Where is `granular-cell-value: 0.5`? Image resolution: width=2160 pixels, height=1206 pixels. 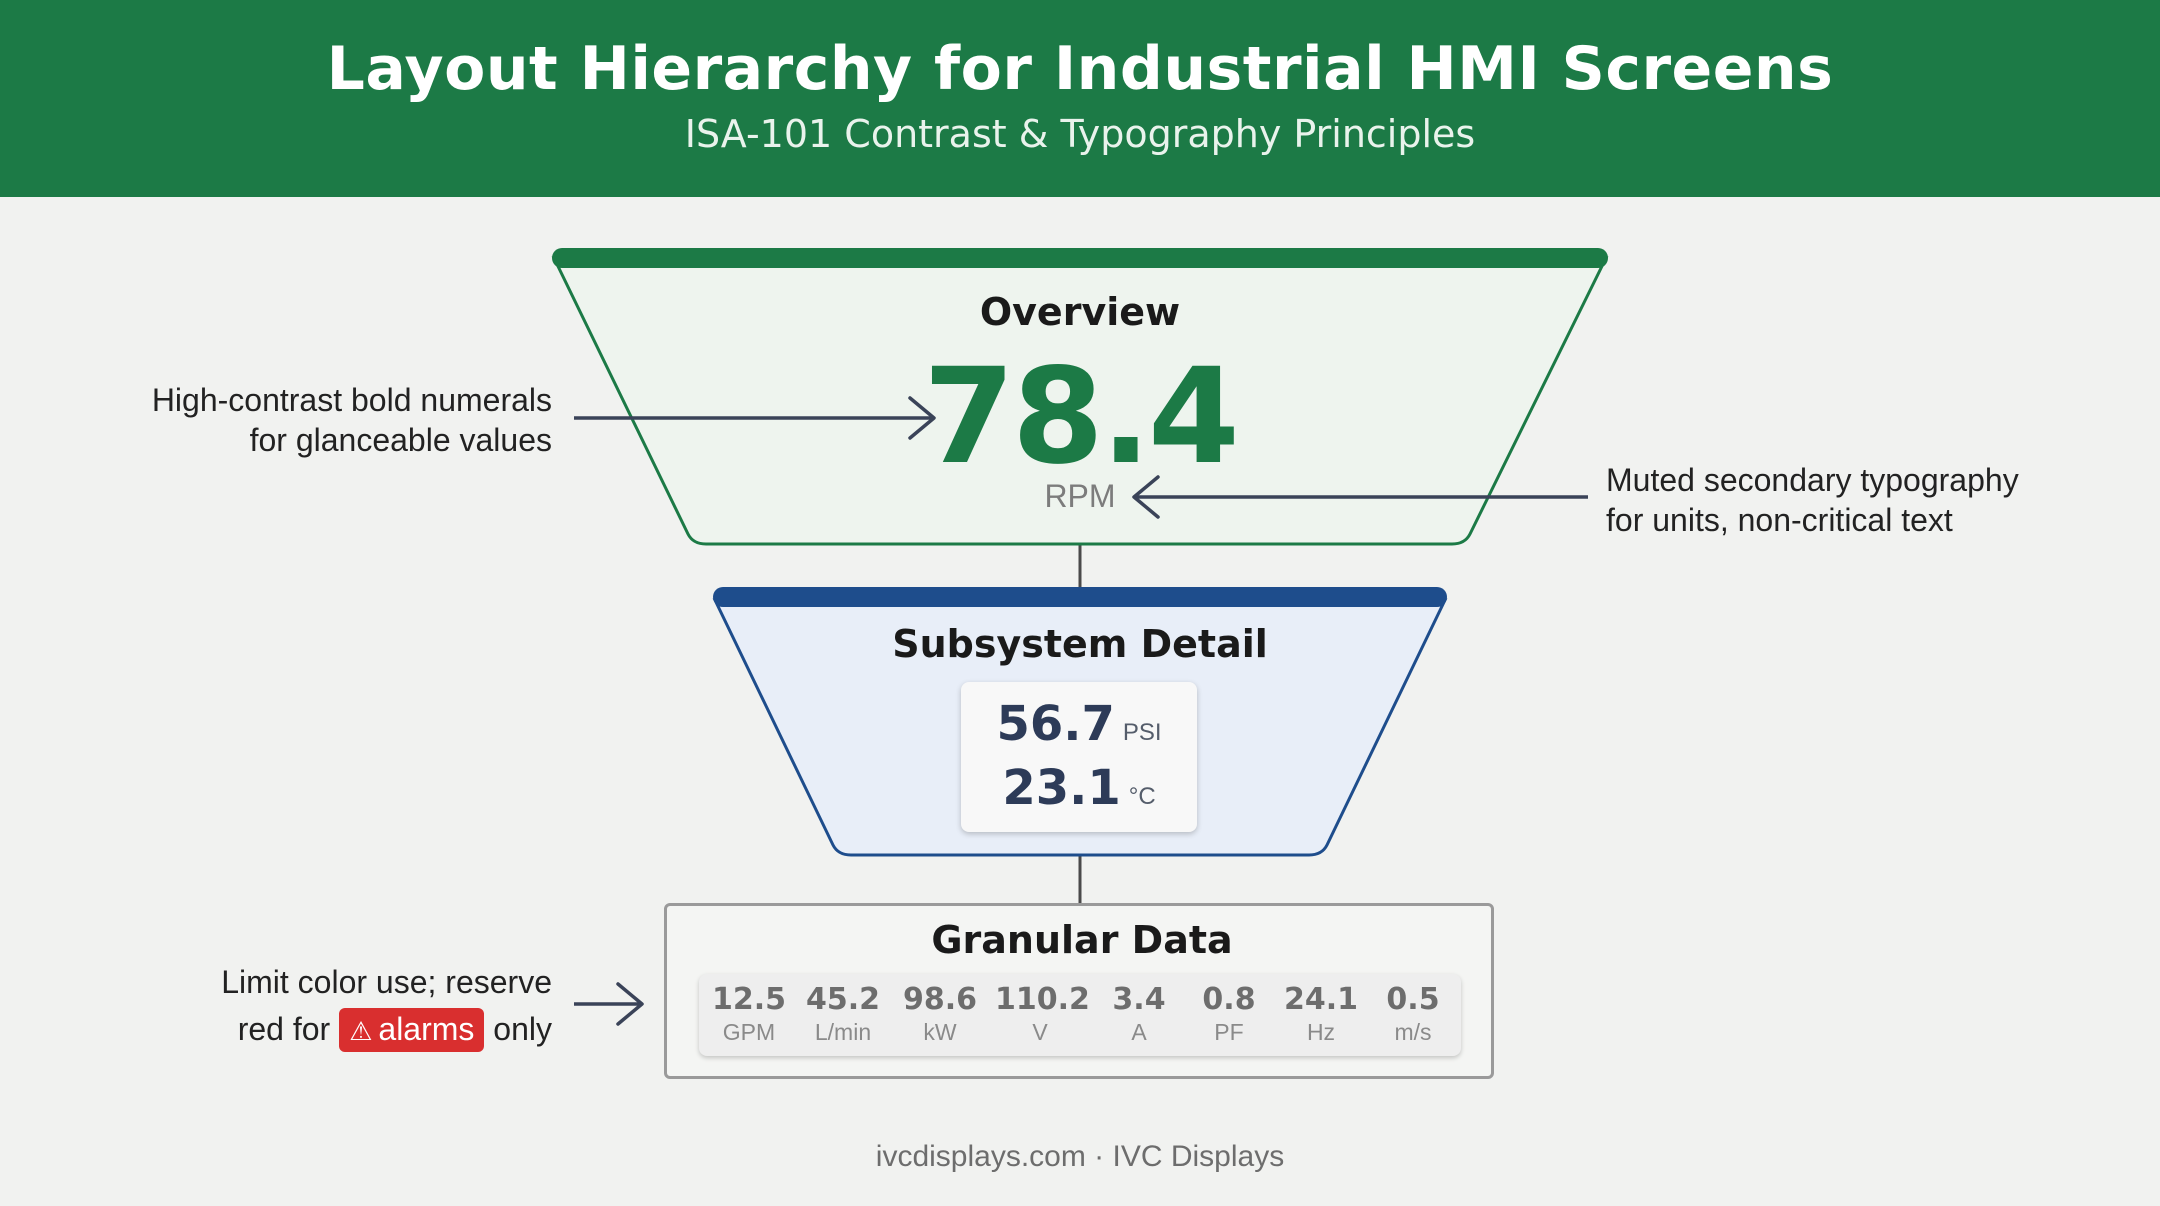
granular-cell-value: 0.5 is located at coordinates (1413, 999).